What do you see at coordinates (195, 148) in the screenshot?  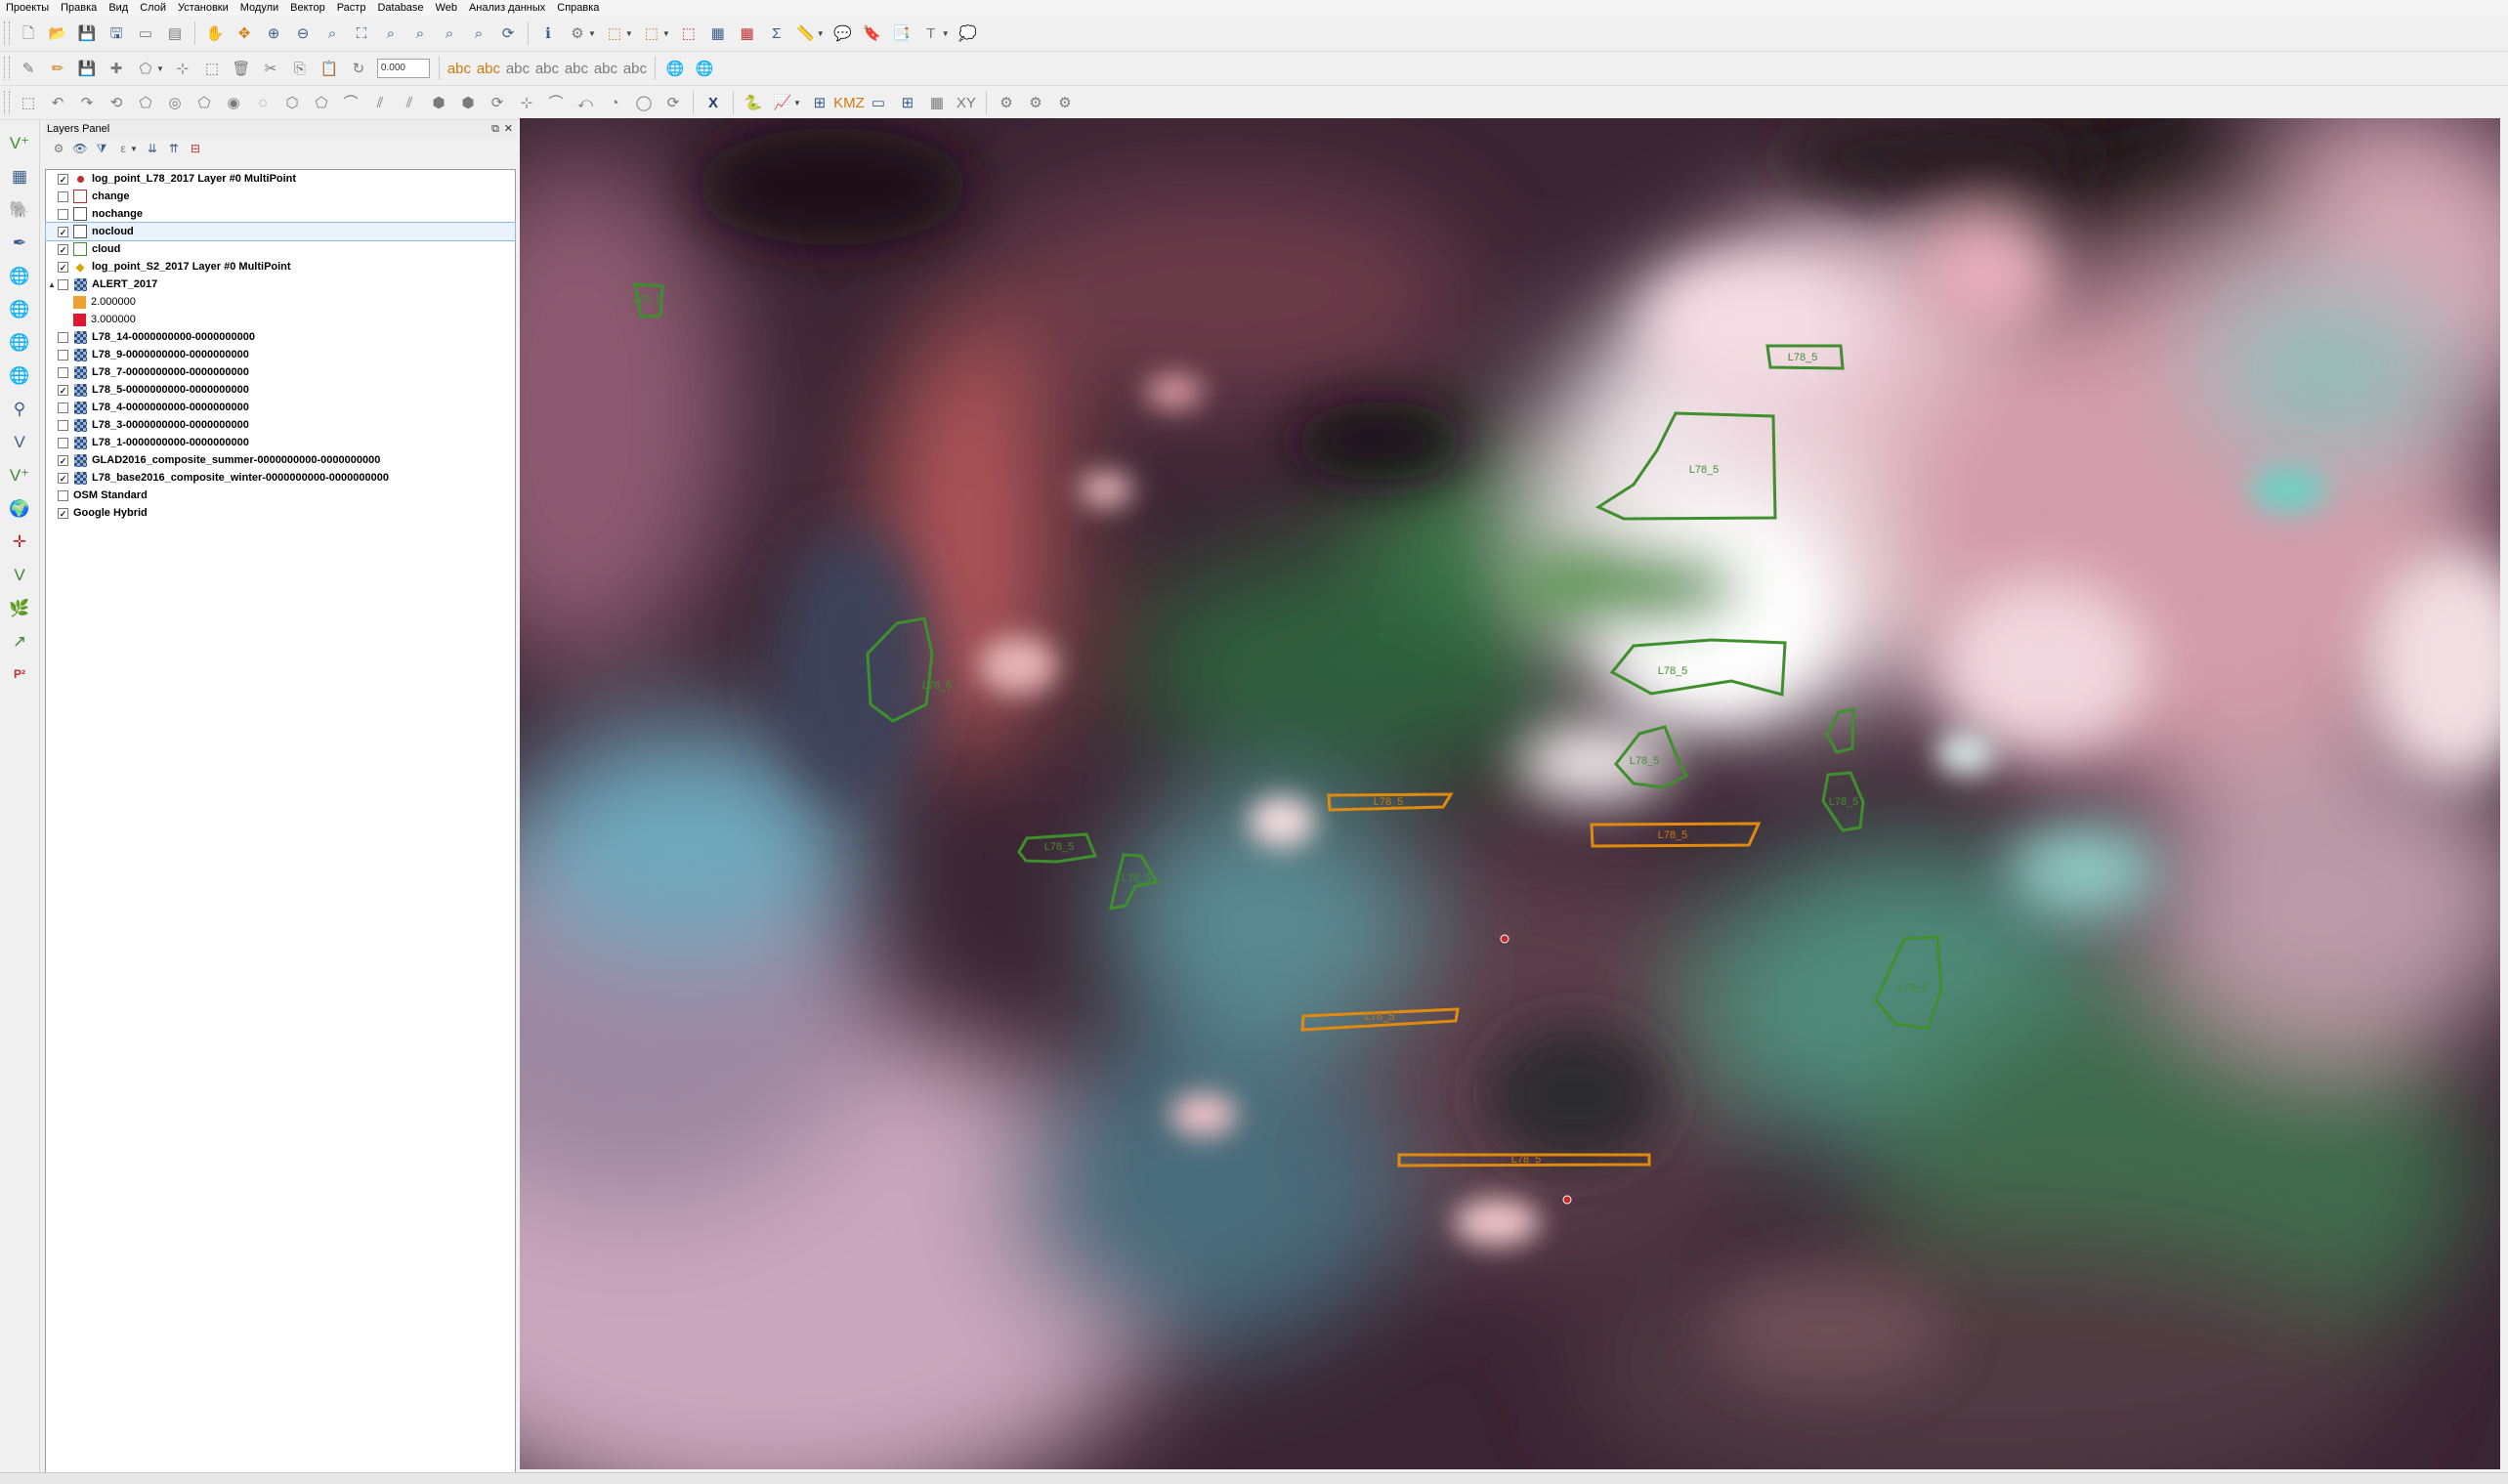 I see `remove-layer-icon: ⊟` at bounding box center [195, 148].